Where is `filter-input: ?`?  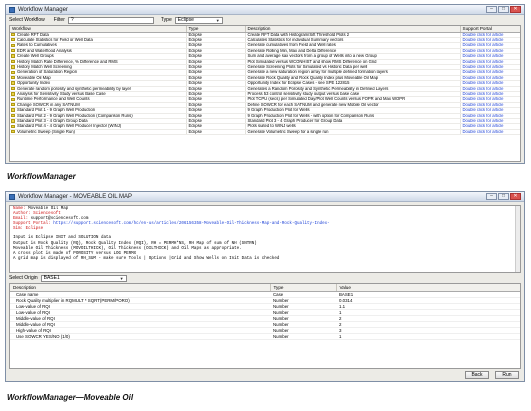 filter-input: ? is located at coordinates (110, 20).